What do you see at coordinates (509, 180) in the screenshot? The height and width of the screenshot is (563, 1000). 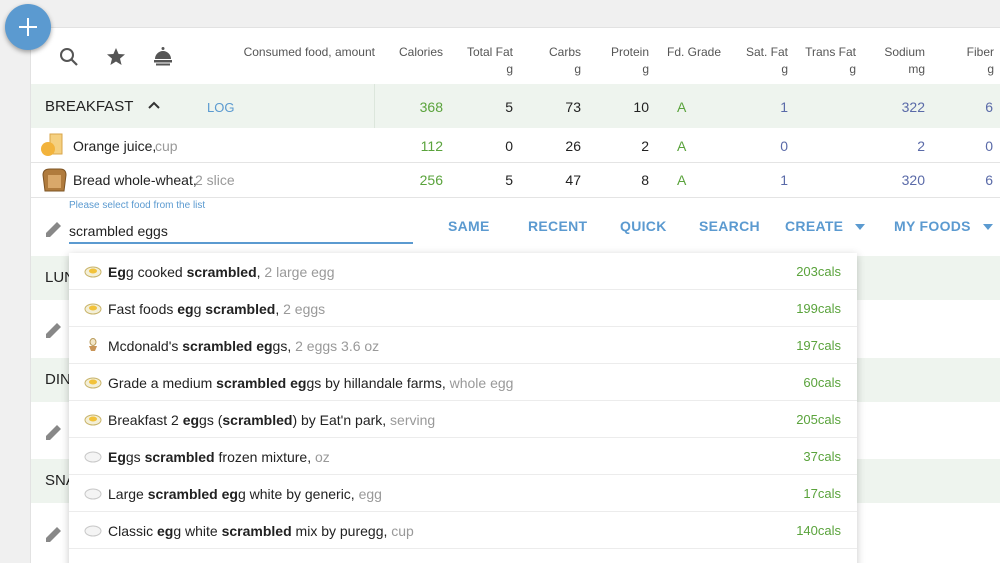 I see `item-fat: 5` at bounding box center [509, 180].